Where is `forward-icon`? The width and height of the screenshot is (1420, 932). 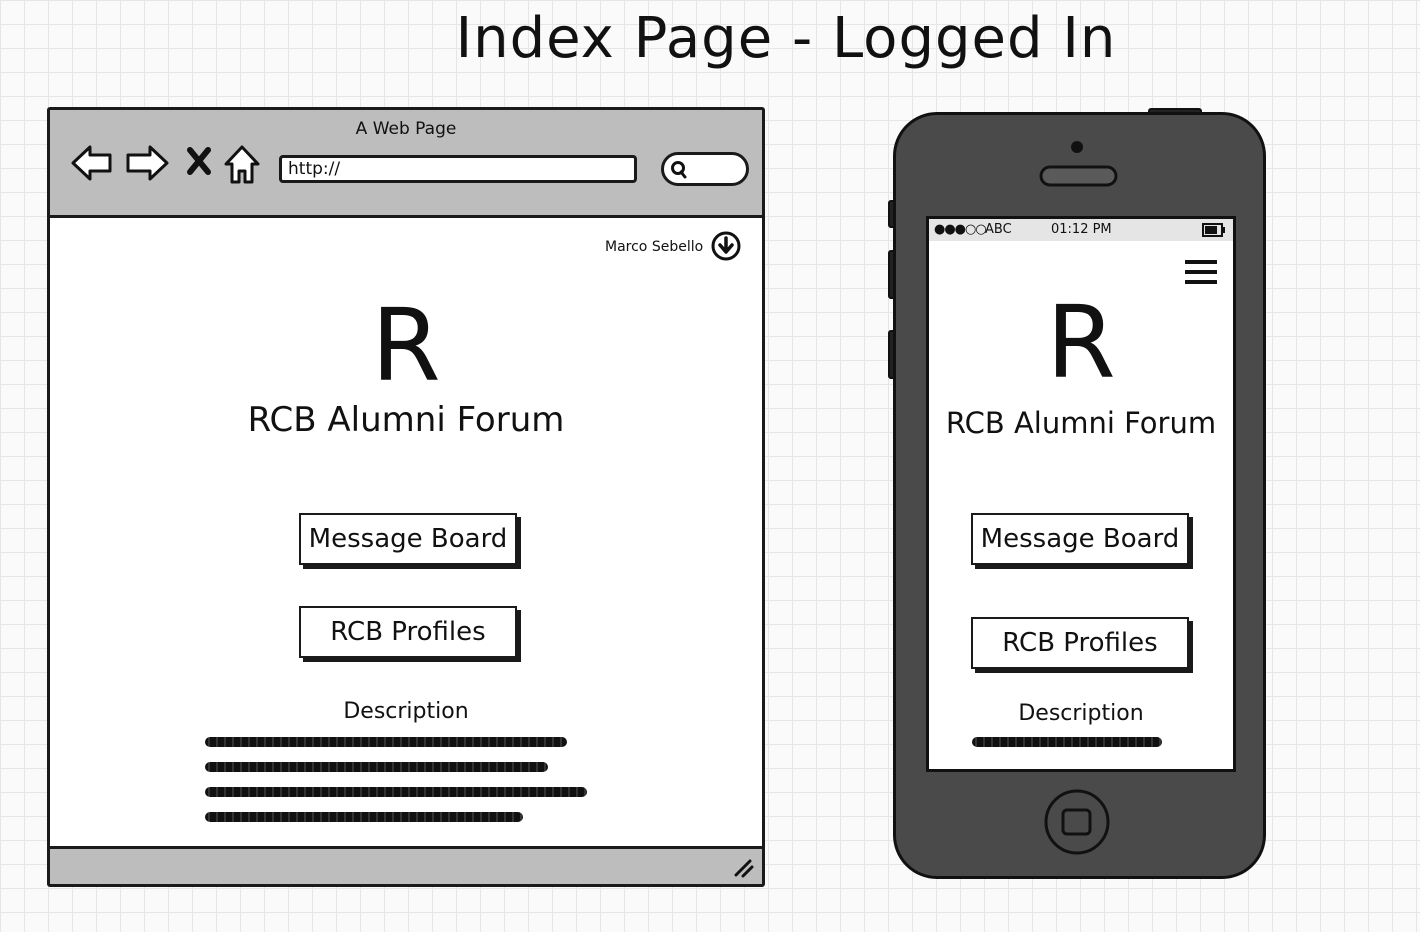 forward-icon is located at coordinates (147, 163).